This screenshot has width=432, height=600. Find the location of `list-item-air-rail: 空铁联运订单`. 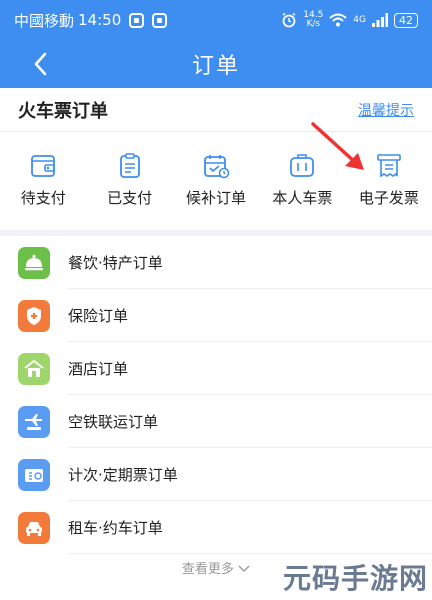

list-item-air-rail: 空铁联运订单 is located at coordinates (216, 421).